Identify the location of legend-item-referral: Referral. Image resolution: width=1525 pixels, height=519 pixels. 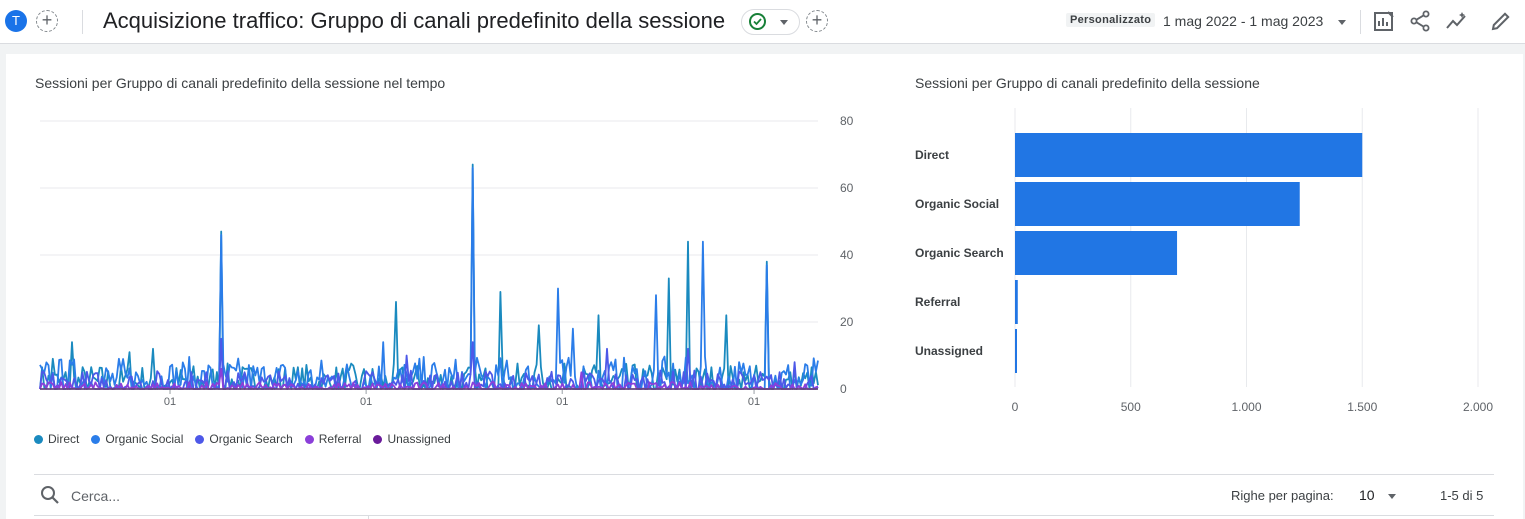
(333, 439).